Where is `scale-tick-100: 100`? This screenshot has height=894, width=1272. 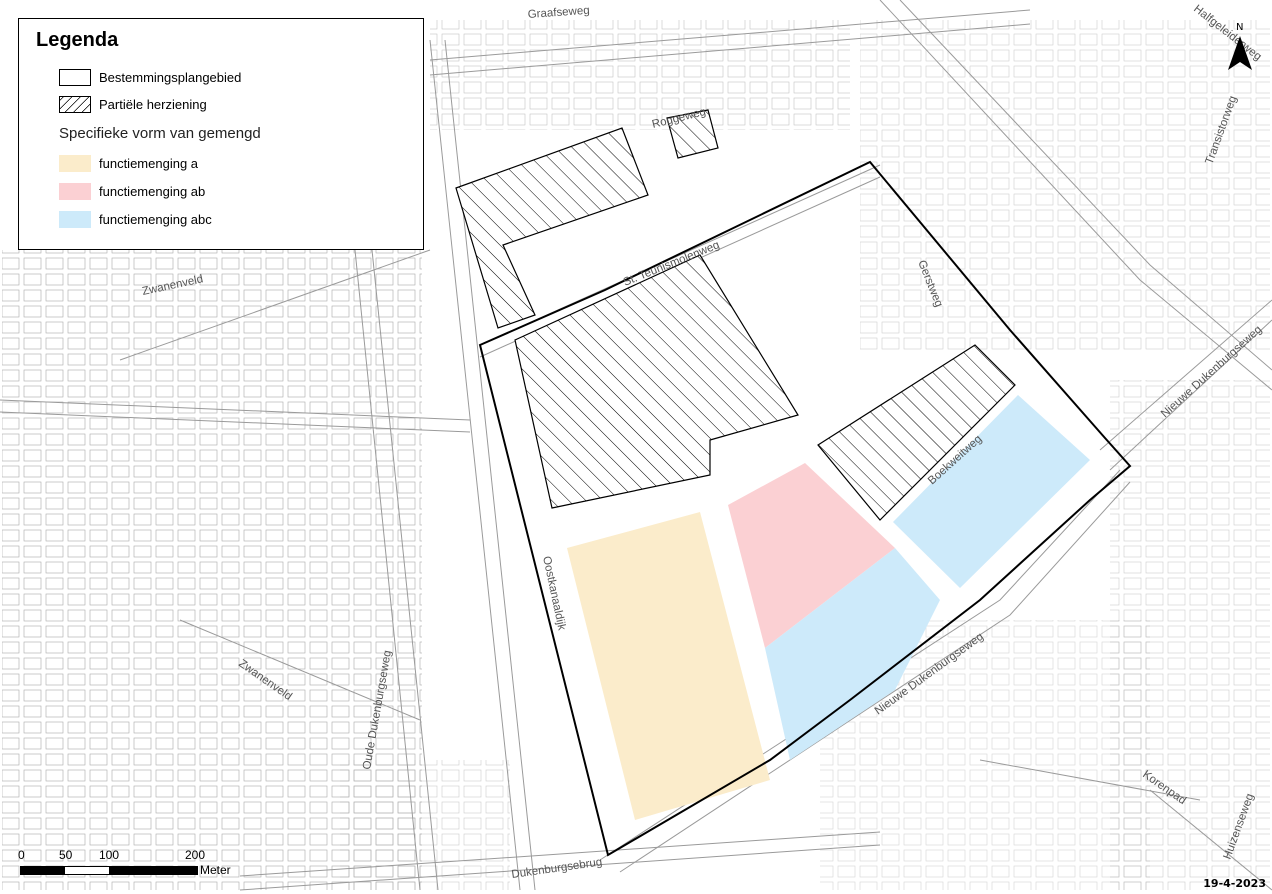
scale-tick-100: 100 is located at coordinates (109, 855).